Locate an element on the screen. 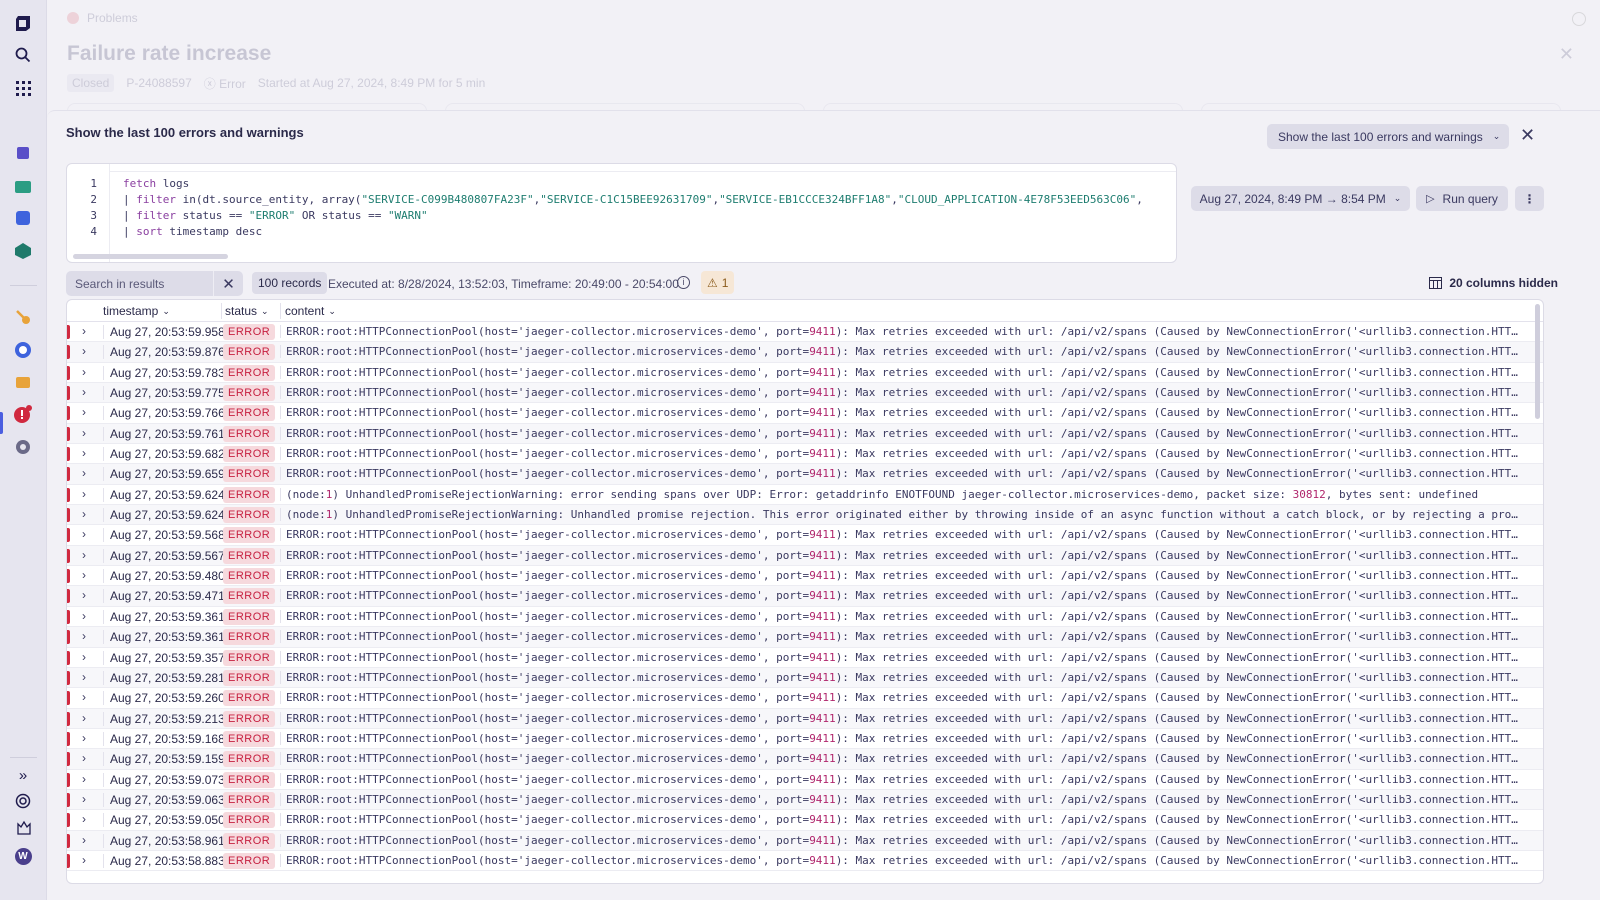 The width and height of the screenshot is (1600, 900). app-kubernetes-icon is located at coordinates (23, 251).